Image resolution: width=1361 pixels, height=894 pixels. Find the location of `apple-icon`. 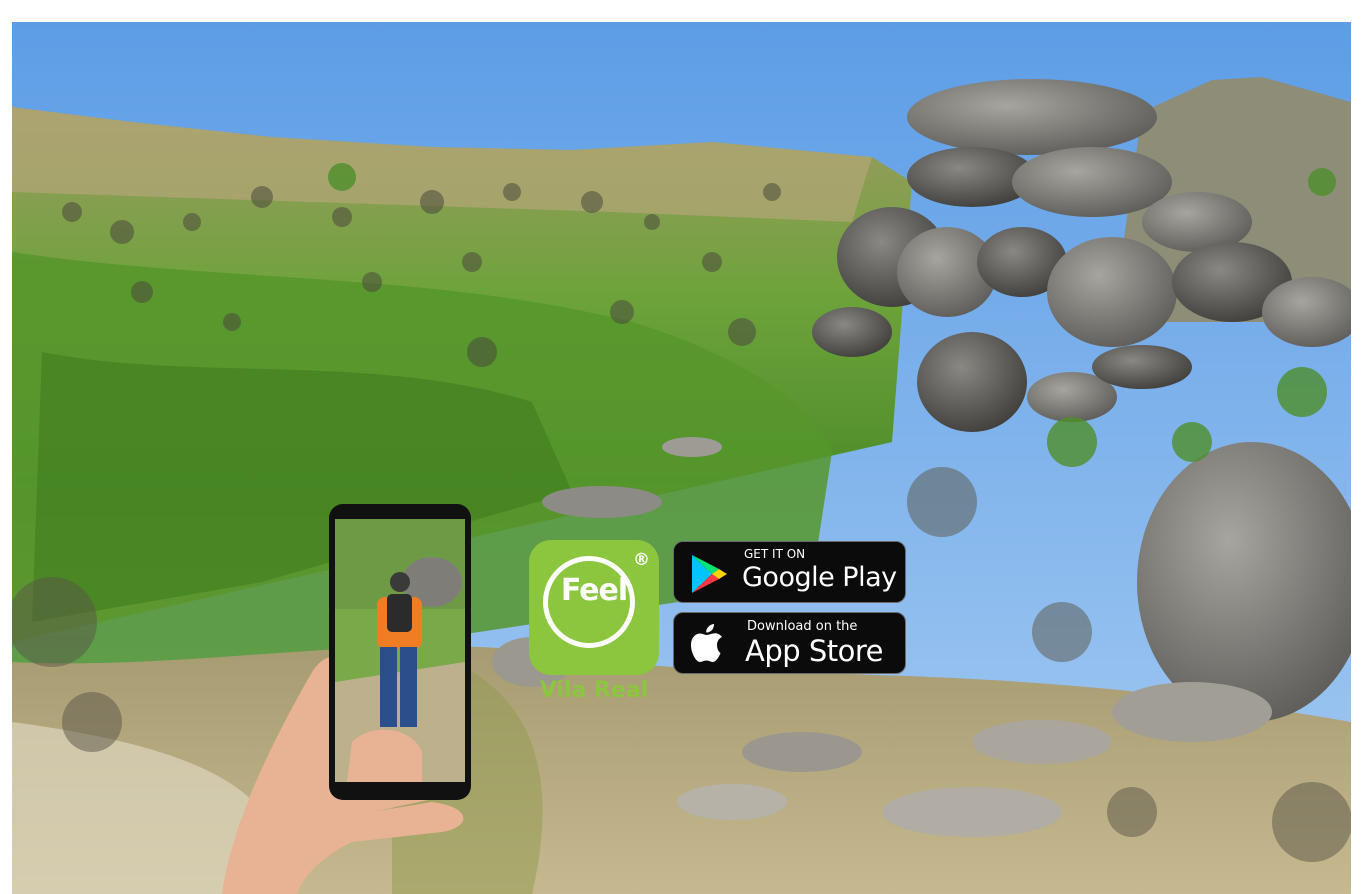

apple-icon is located at coordinates (706, 643).